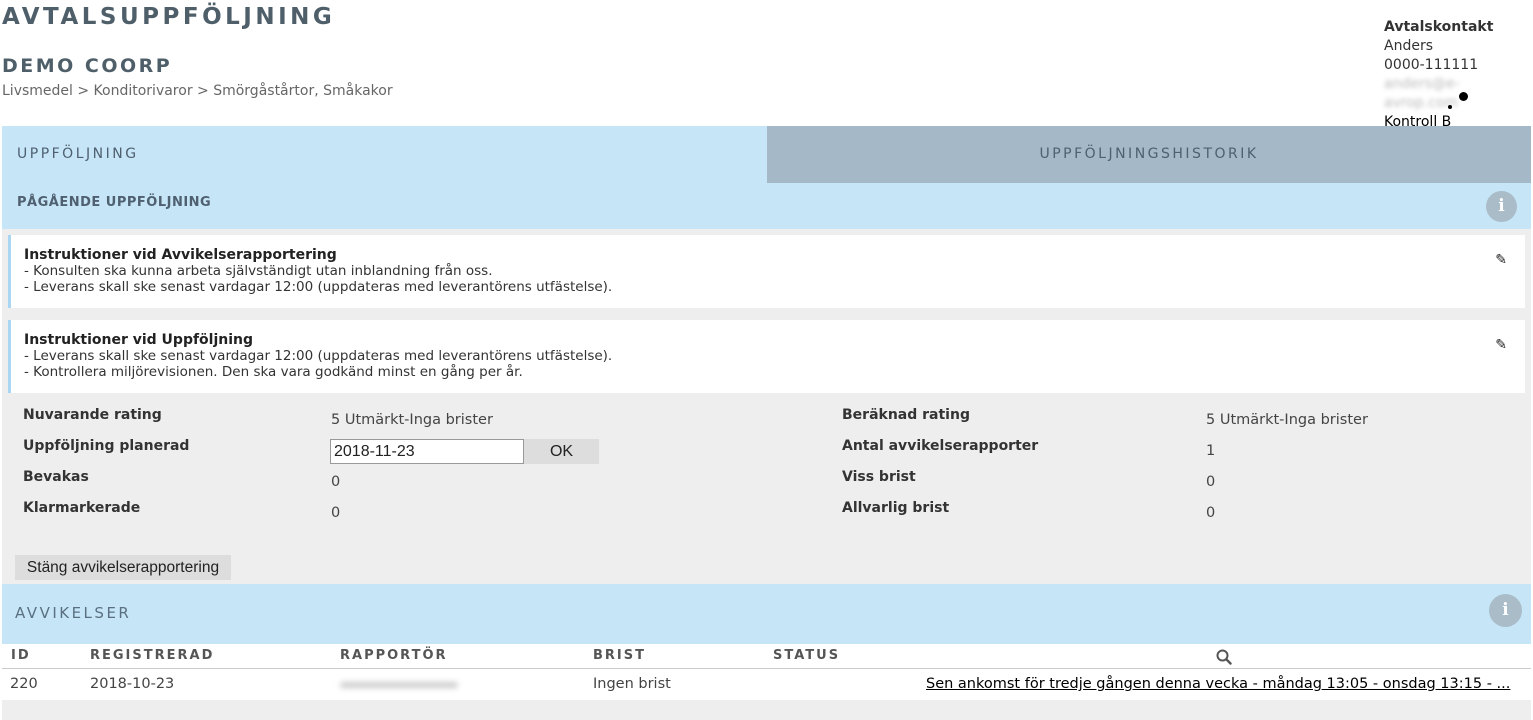 This screenshot has height=720, width=1533. I want to click on column-header-flaw: BRIST, so click(619, 655).